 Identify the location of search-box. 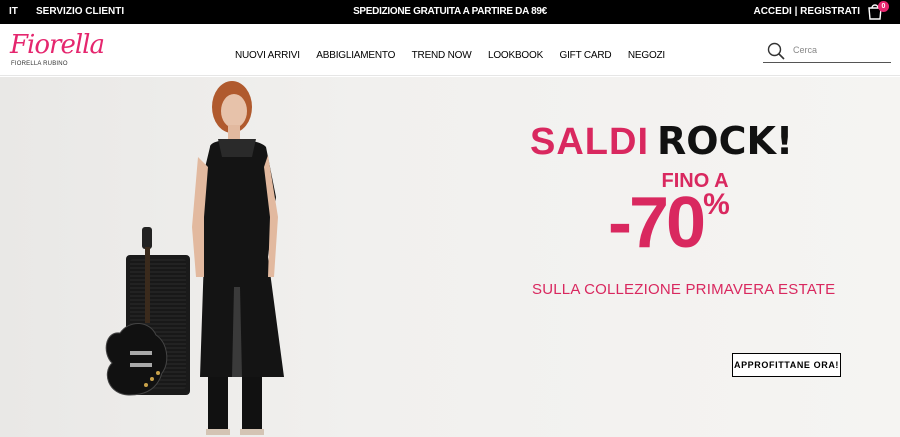
(827, 51).